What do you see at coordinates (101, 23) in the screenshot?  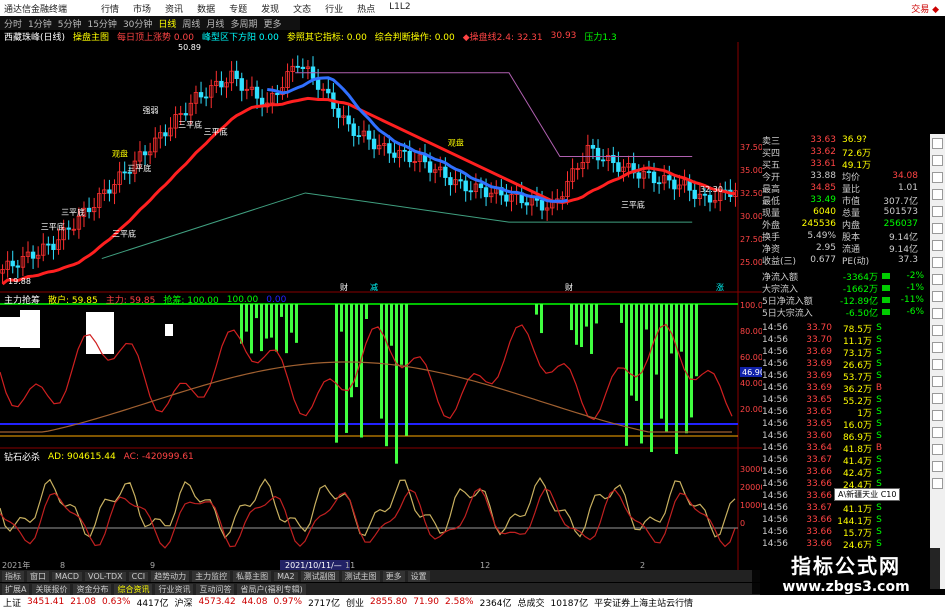 I see `period-tab: 15分钟` at bounding box center [101, 23].